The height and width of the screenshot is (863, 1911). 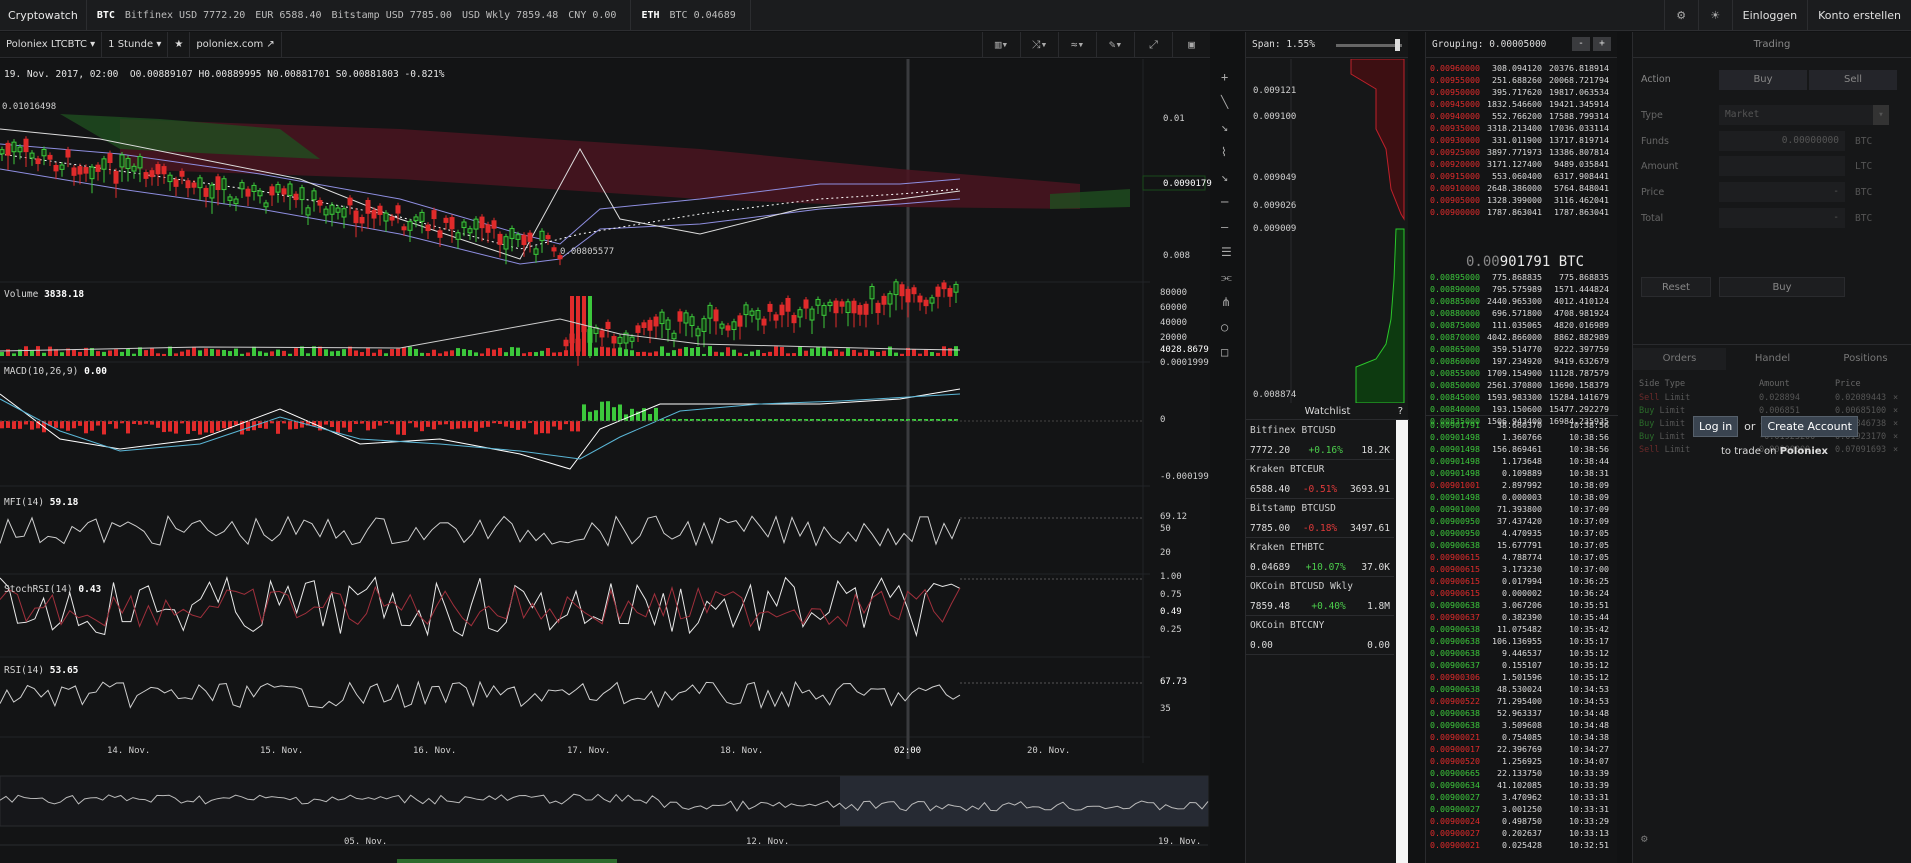 I want to click on amount-field, so click(x=1782, y=166).